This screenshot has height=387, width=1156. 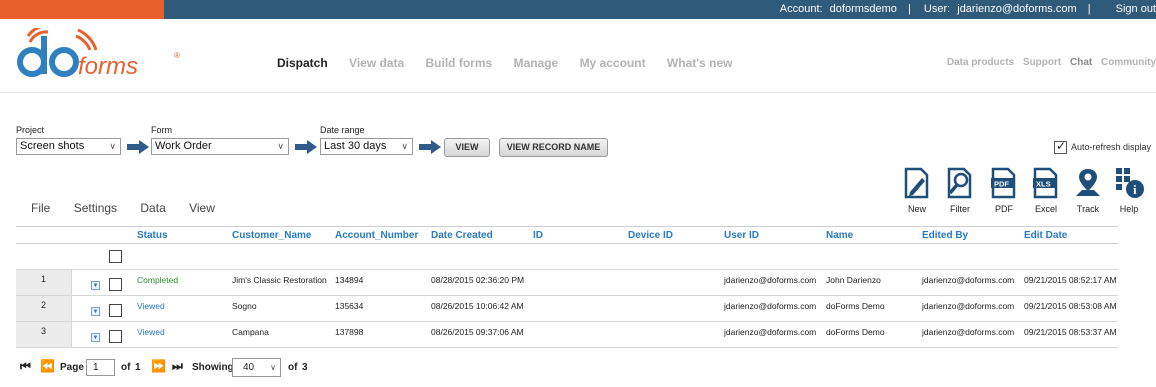 I want to click on edit-date-cell: 09/21/2015 08:52:17 AM, so click(x=1070, y=280).